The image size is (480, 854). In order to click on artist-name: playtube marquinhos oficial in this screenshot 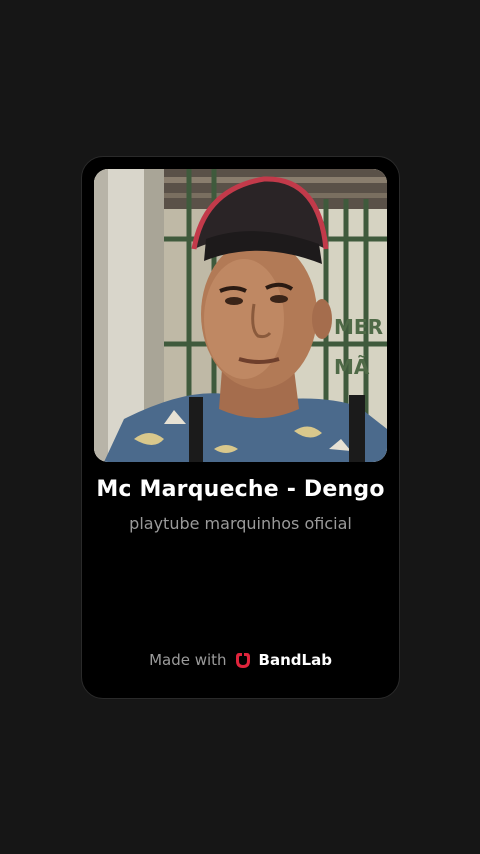, I will do `click(240, 523)`.